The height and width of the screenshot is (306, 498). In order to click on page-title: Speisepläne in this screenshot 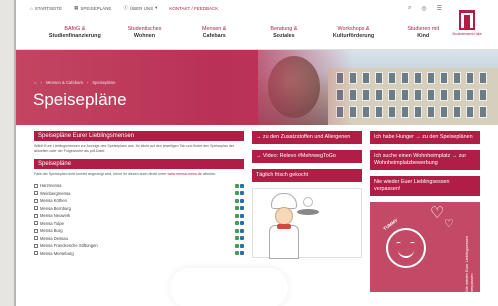, I will do `click(80, 99)`.